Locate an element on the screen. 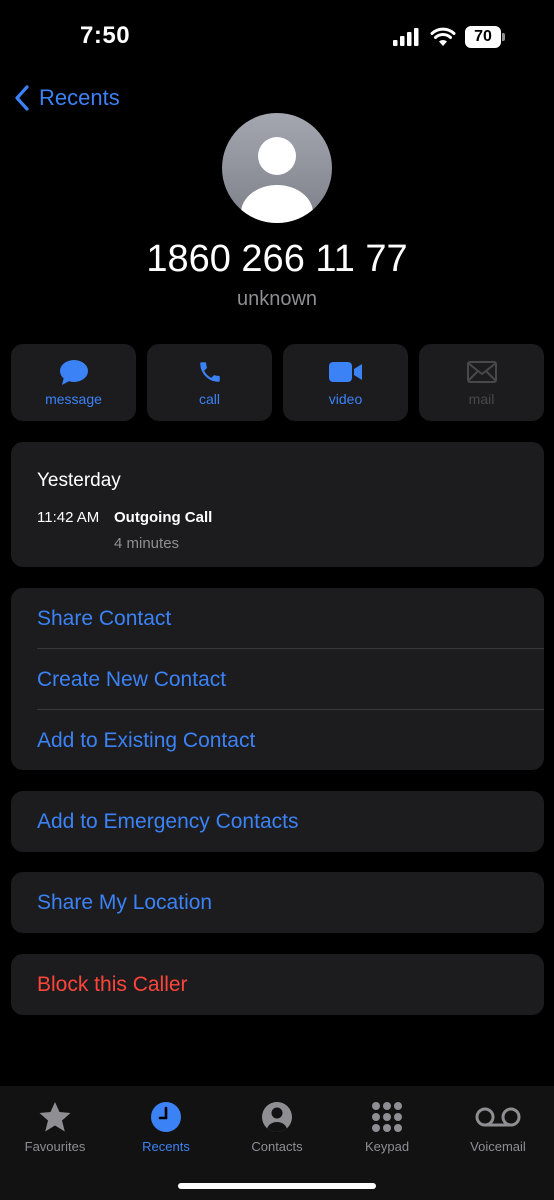 The height and width of the screenshot is (1200, 554). quick-actions: message call video mail is located at coordinates (277, 382).